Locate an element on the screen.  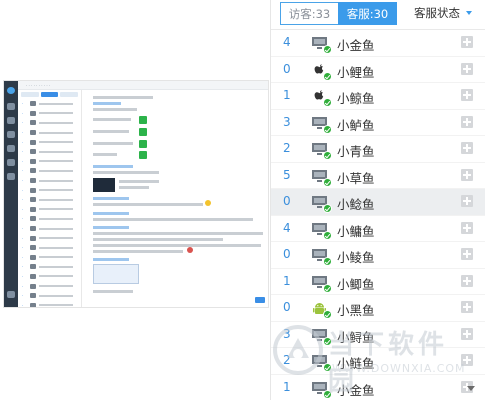
tab-visitors: 访客:33 is located at coordinates (309, 13).